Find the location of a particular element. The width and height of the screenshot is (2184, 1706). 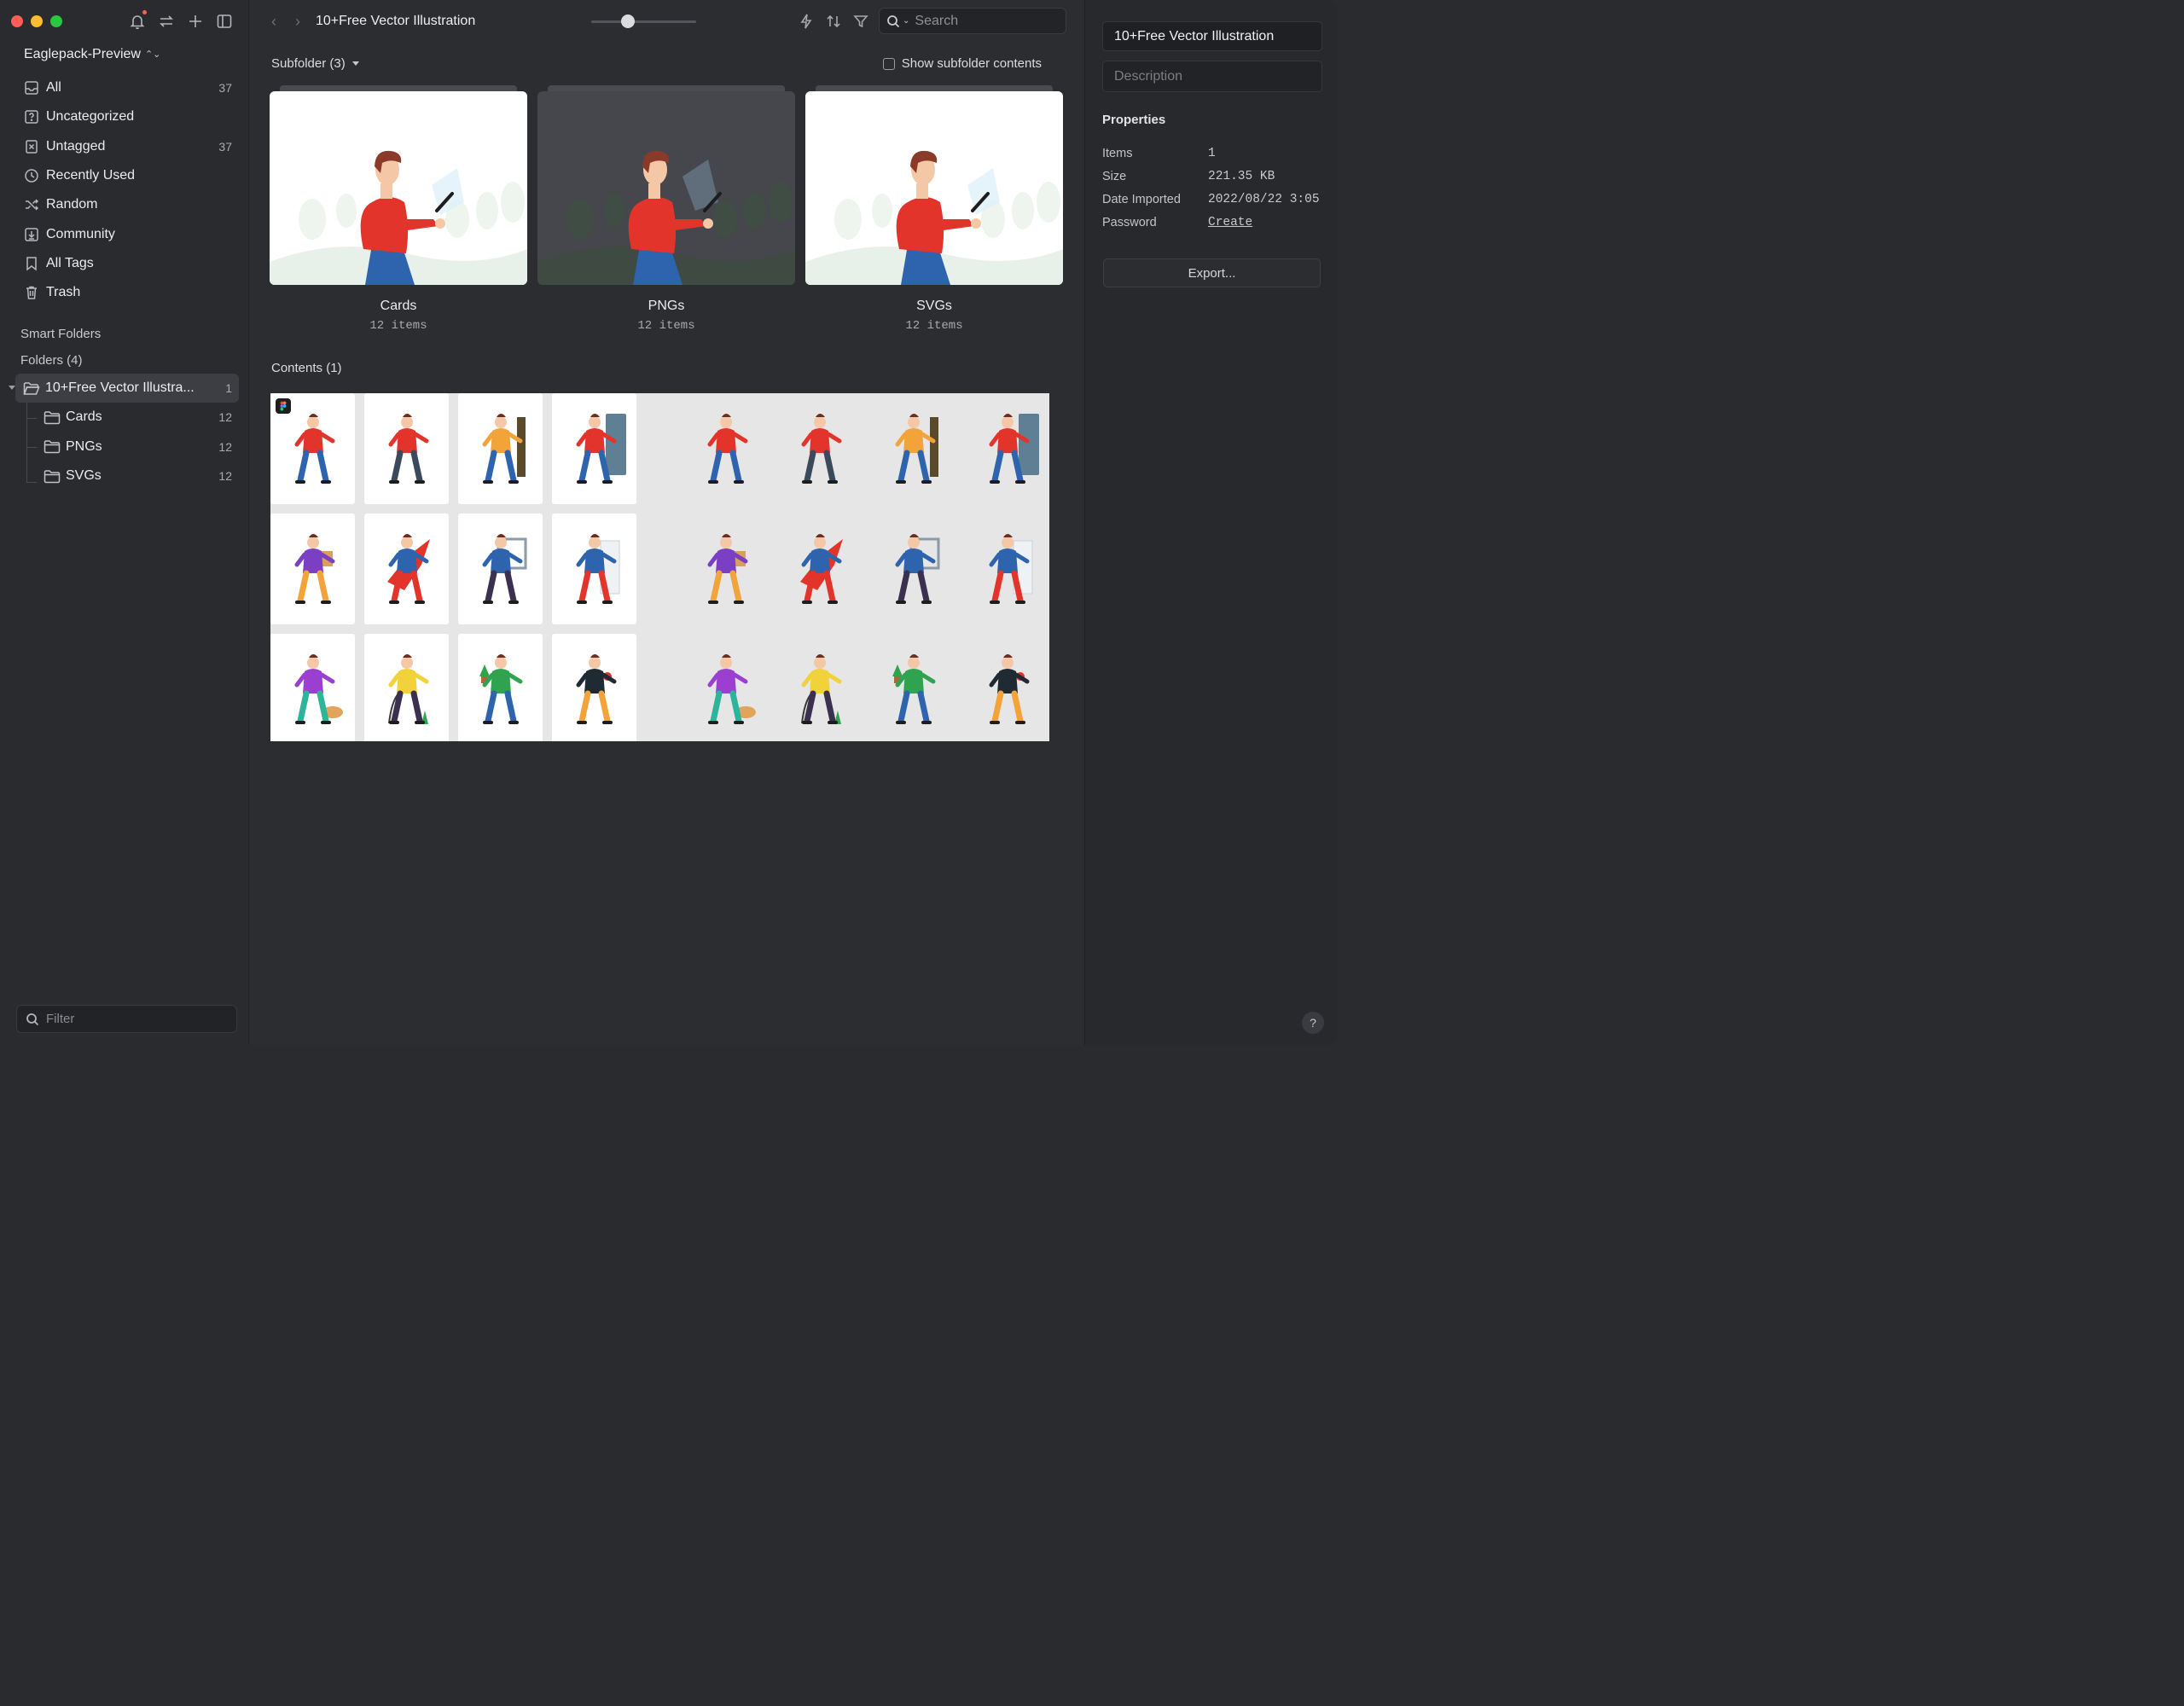

bell-icon is located at coordinates (137, 21).